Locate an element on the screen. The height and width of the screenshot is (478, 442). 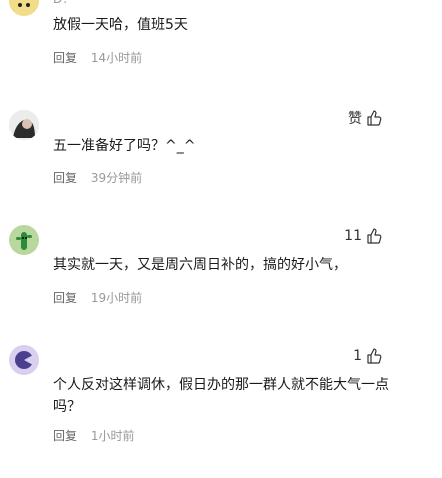
comment-text: 其实就一天，又是周六周日补的，搞的好小气， is located at coordinates (200, 265).